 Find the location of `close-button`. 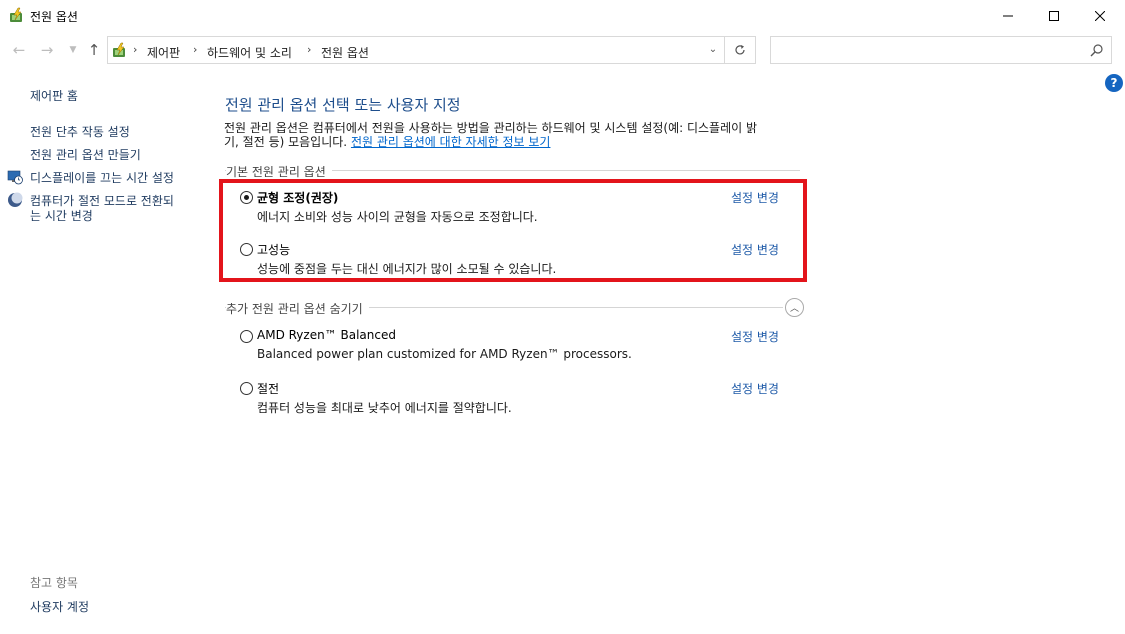

close-button is located at coordinates (1100, 15).